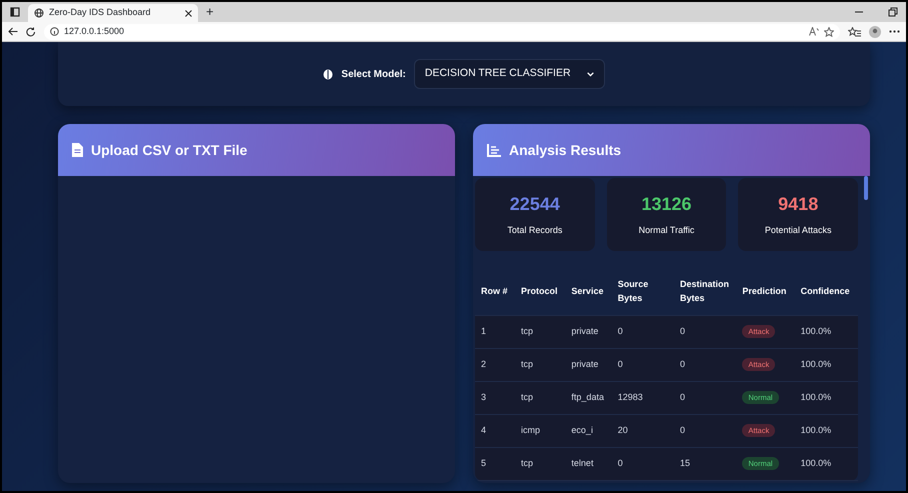 The image size is (908, 493). I want to click on table-cell: telnet, so click(588, 463).